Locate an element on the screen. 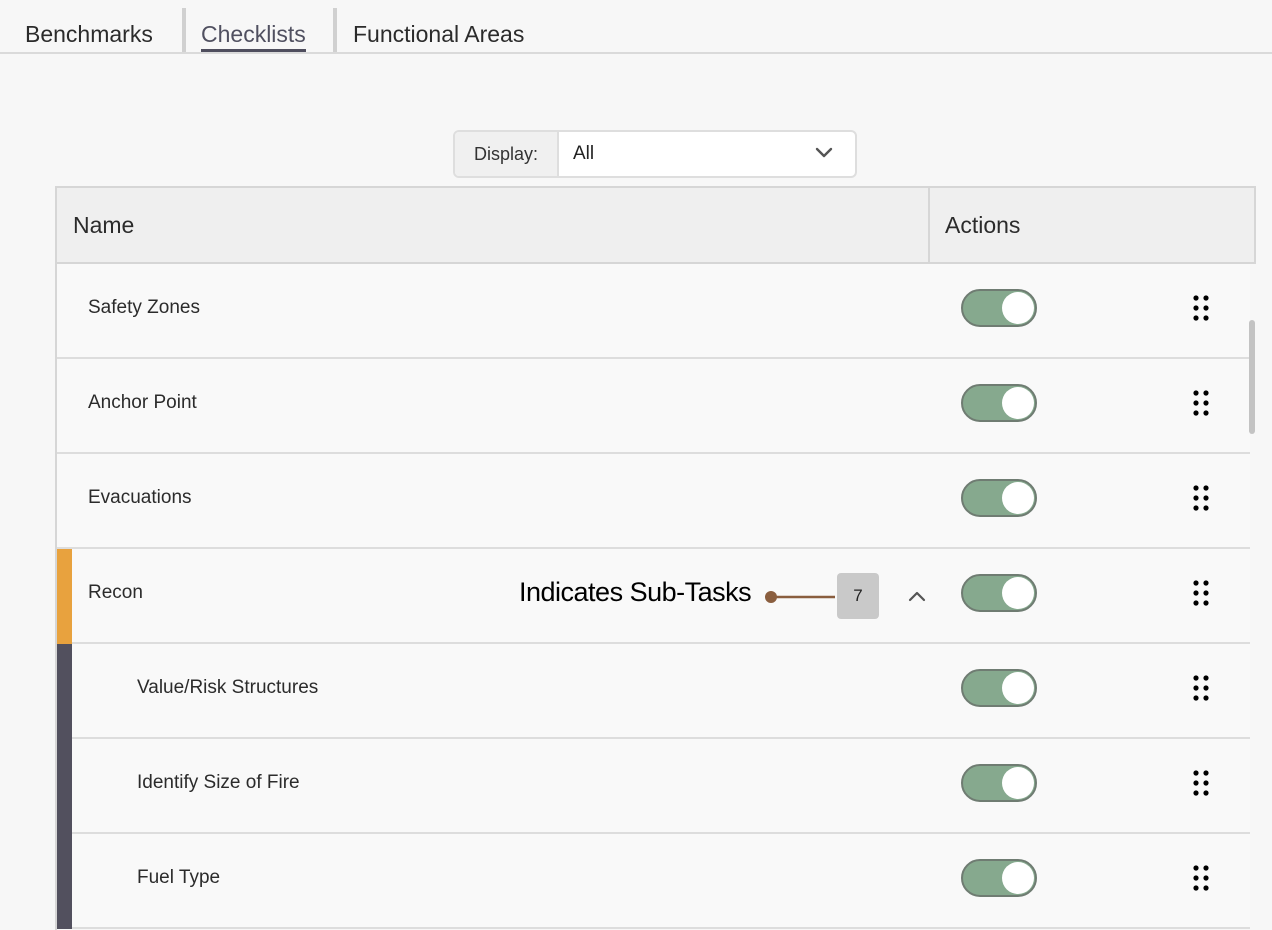 The height and width of the screenshot is (930, 1272). chevron-down-icon is located at coordinates (824, 152).